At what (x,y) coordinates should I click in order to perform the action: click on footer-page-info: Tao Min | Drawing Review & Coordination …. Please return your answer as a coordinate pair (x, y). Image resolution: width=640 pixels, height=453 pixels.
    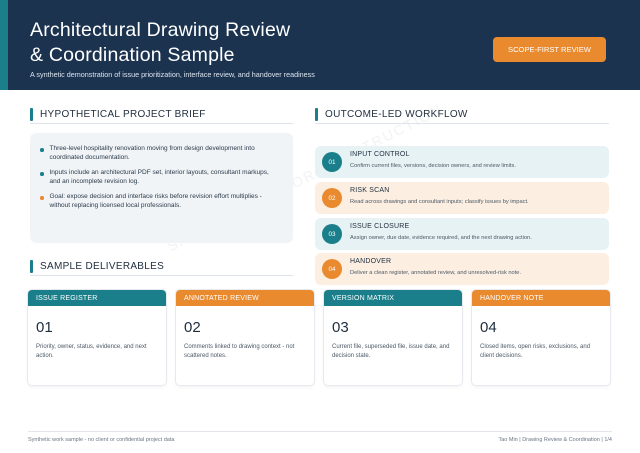
    Looking at the image, I should click on (555, 440).